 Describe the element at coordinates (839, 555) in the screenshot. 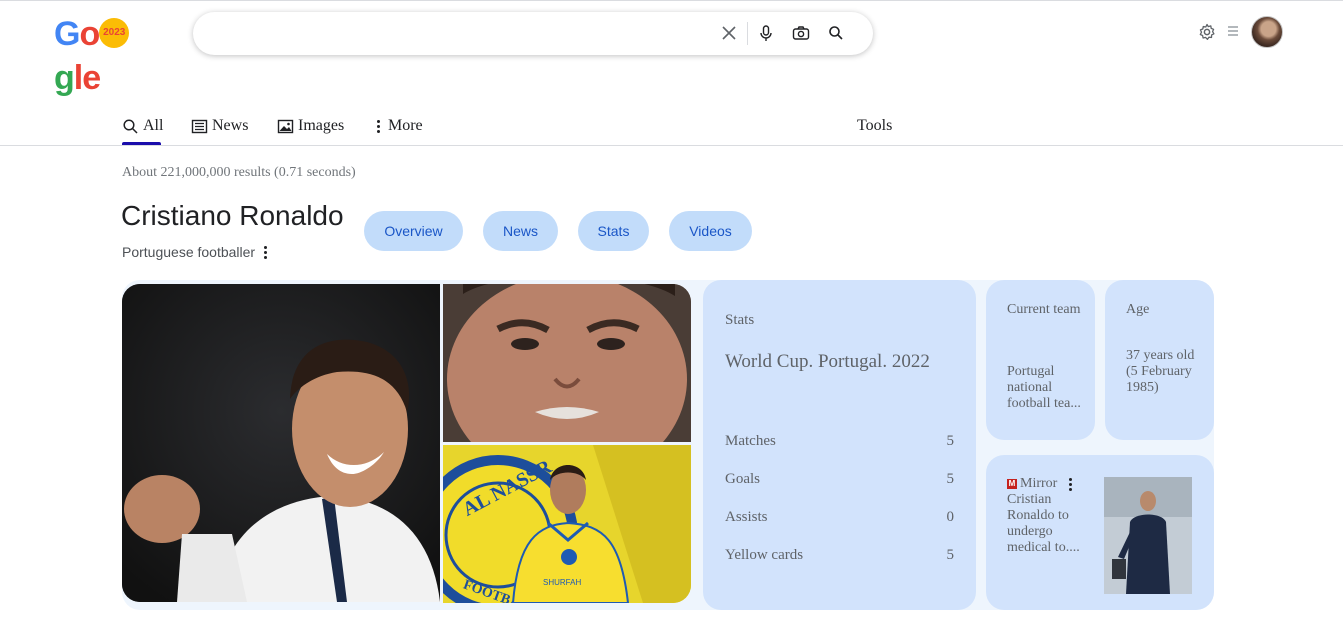

I see `stat-row: Yellow cards 5` at that location.